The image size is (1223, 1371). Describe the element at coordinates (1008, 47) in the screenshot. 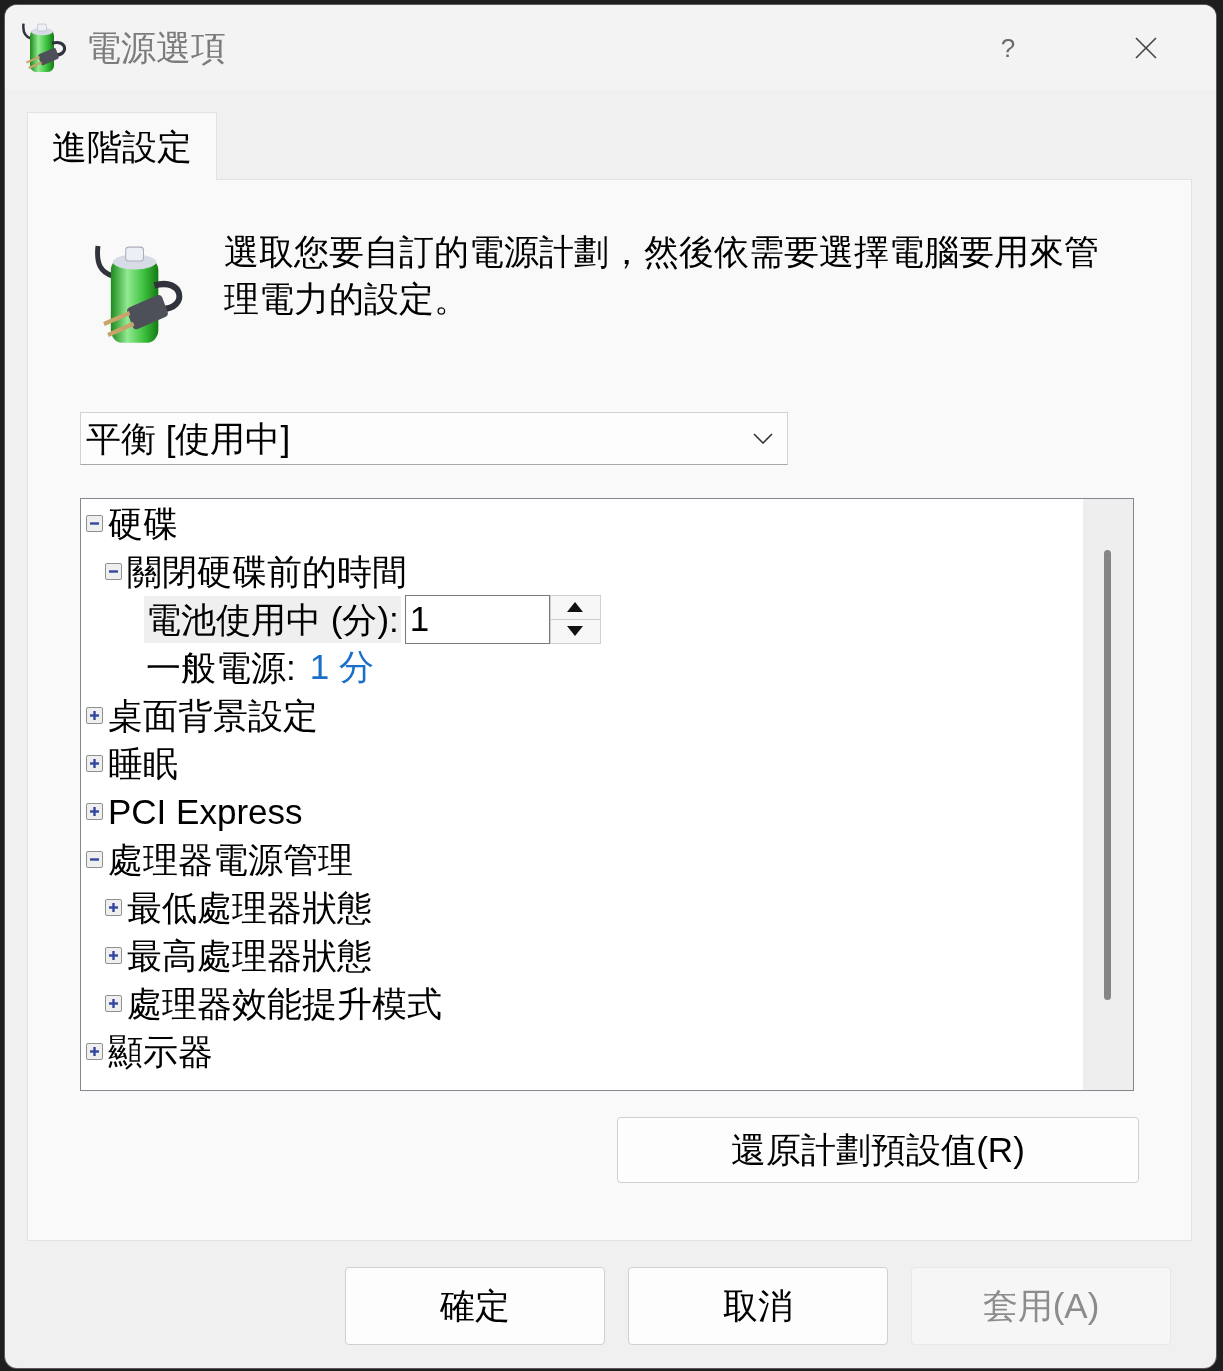

I see `help-button: ?` at that location.